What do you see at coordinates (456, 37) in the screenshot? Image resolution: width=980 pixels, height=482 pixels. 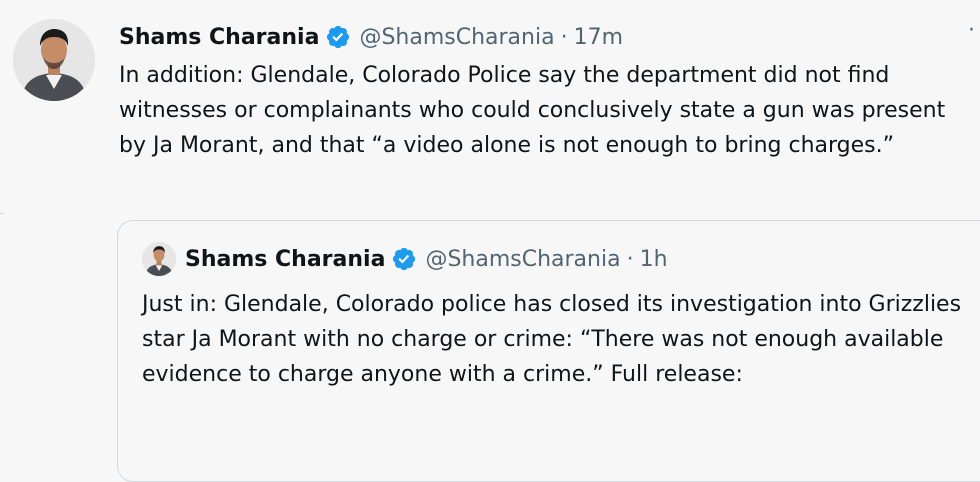 I see `author-handle: @ShamsCharania` at bounding box center [456, 37].